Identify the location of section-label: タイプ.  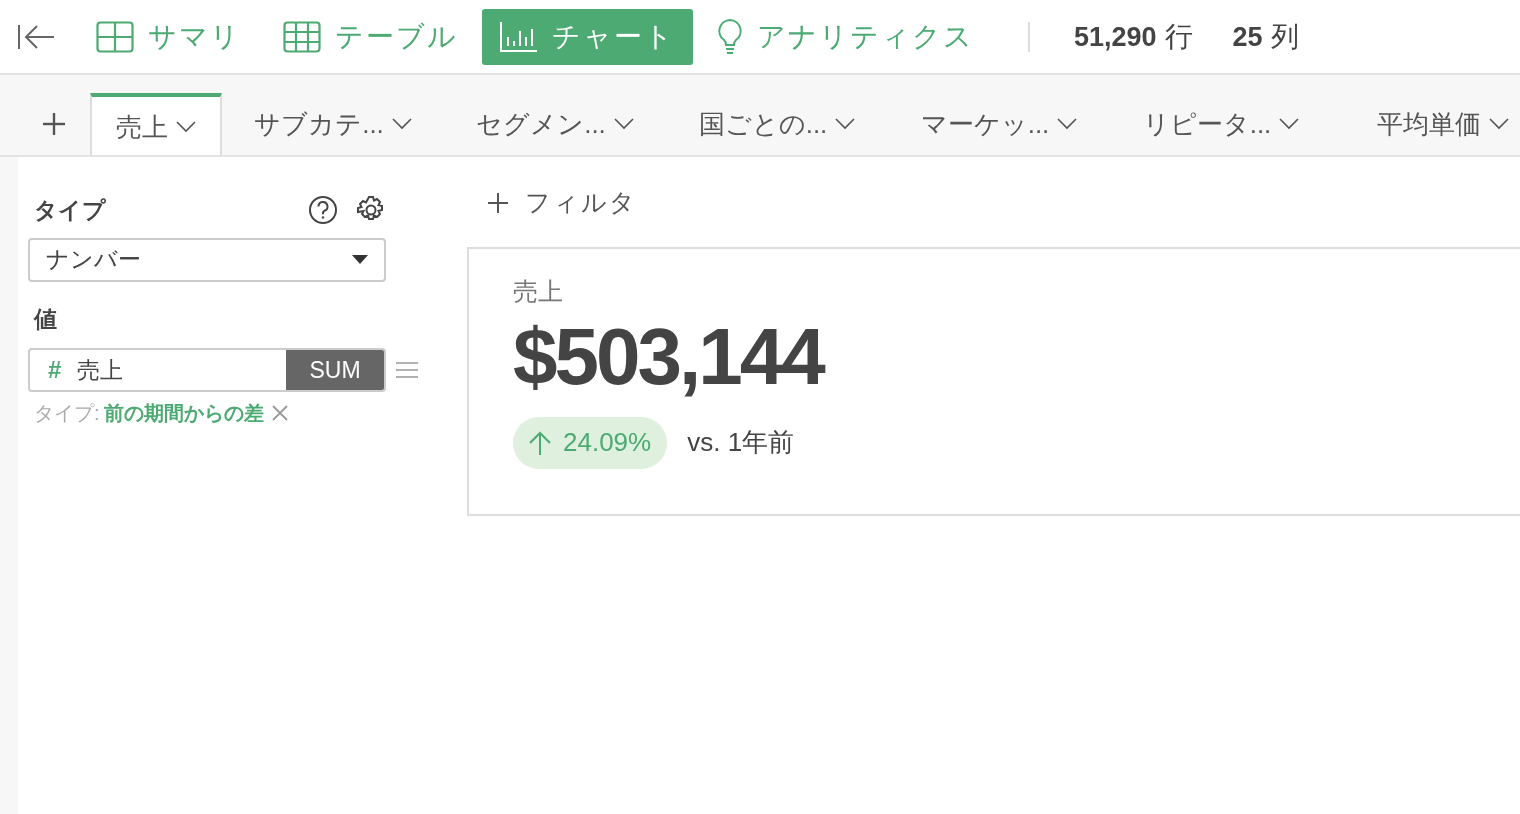
(70, 210).